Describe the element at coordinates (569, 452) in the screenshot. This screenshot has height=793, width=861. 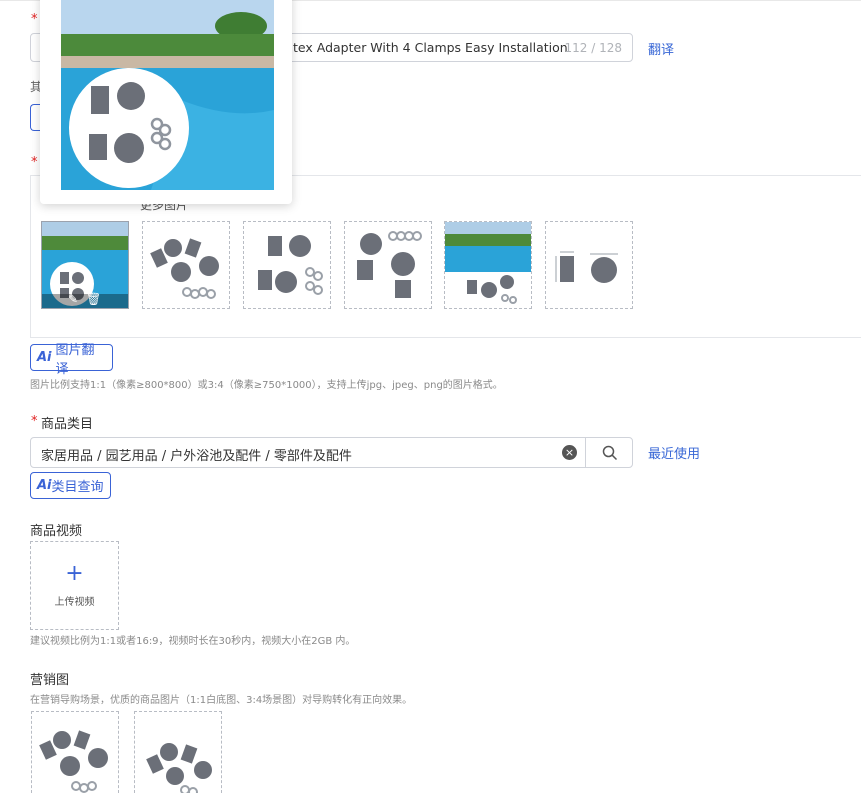
I see `clear-icon: ×` at that location.